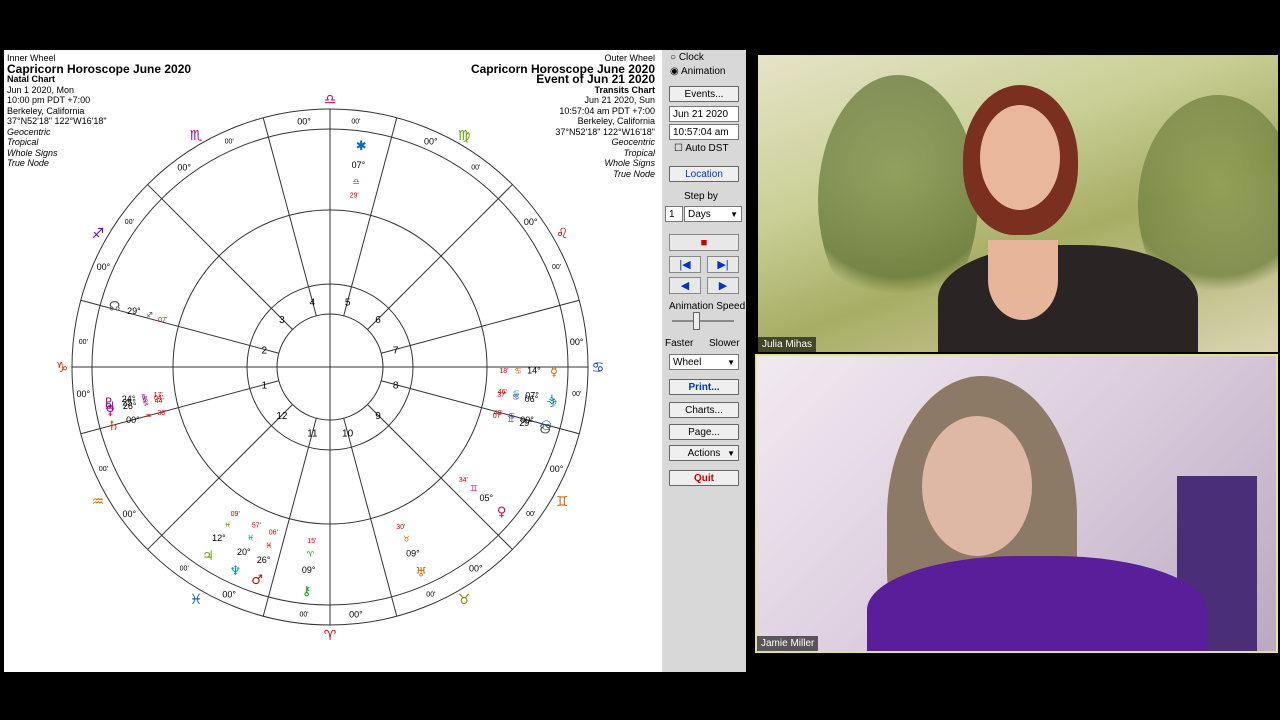 Image resolution: width=1280 pixels, height=720 pixels. What do you see at coordinates (307, 591) in the screenshot?
I see `planet-glyph: ⚷` at bounding box center [307, 591].